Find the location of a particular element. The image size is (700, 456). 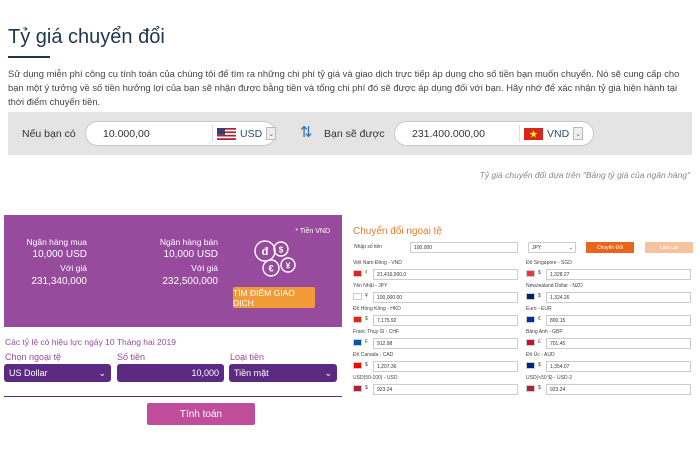

rate-row: Đô Úc - AUD $ 1,354.07 is located at coordinates (610, 362).